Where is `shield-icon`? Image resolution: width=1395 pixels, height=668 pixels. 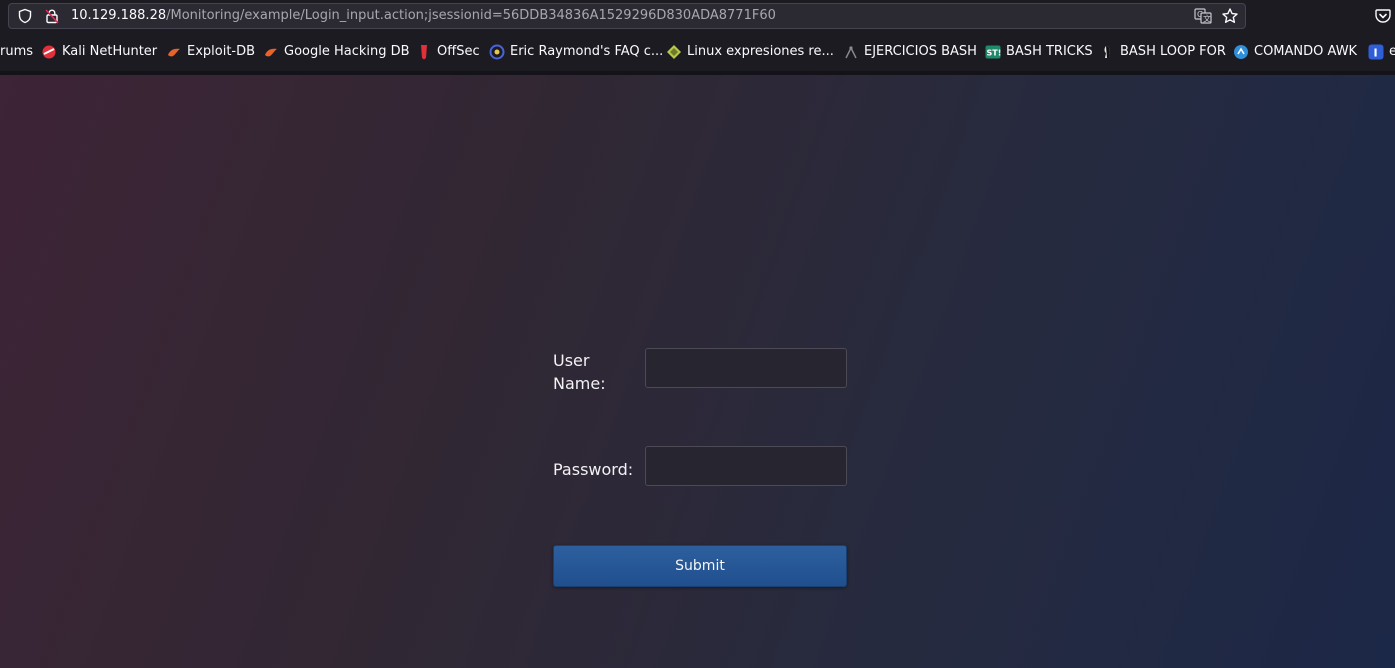 shield-icon is located at coordinates (25, 16).